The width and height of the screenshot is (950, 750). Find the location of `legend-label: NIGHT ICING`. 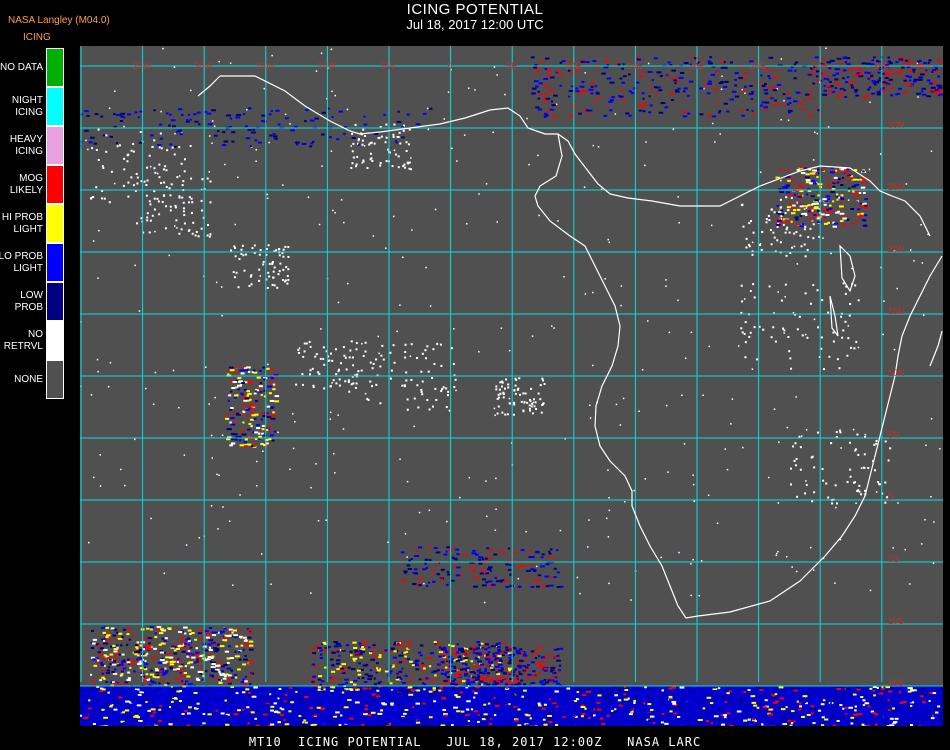

legend-label: NIGHT ICING is located at coordinates (27, 106).